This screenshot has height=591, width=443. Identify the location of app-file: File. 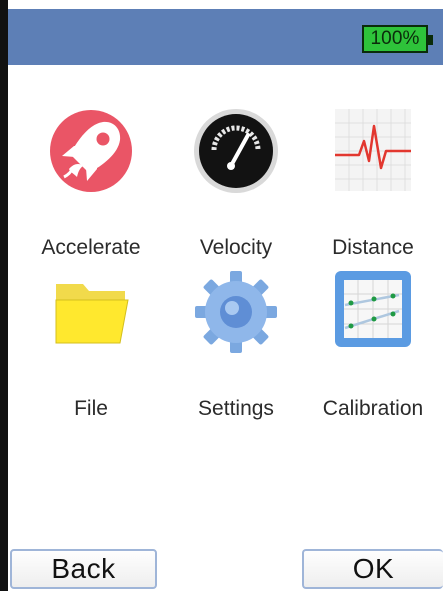
(91, 343).